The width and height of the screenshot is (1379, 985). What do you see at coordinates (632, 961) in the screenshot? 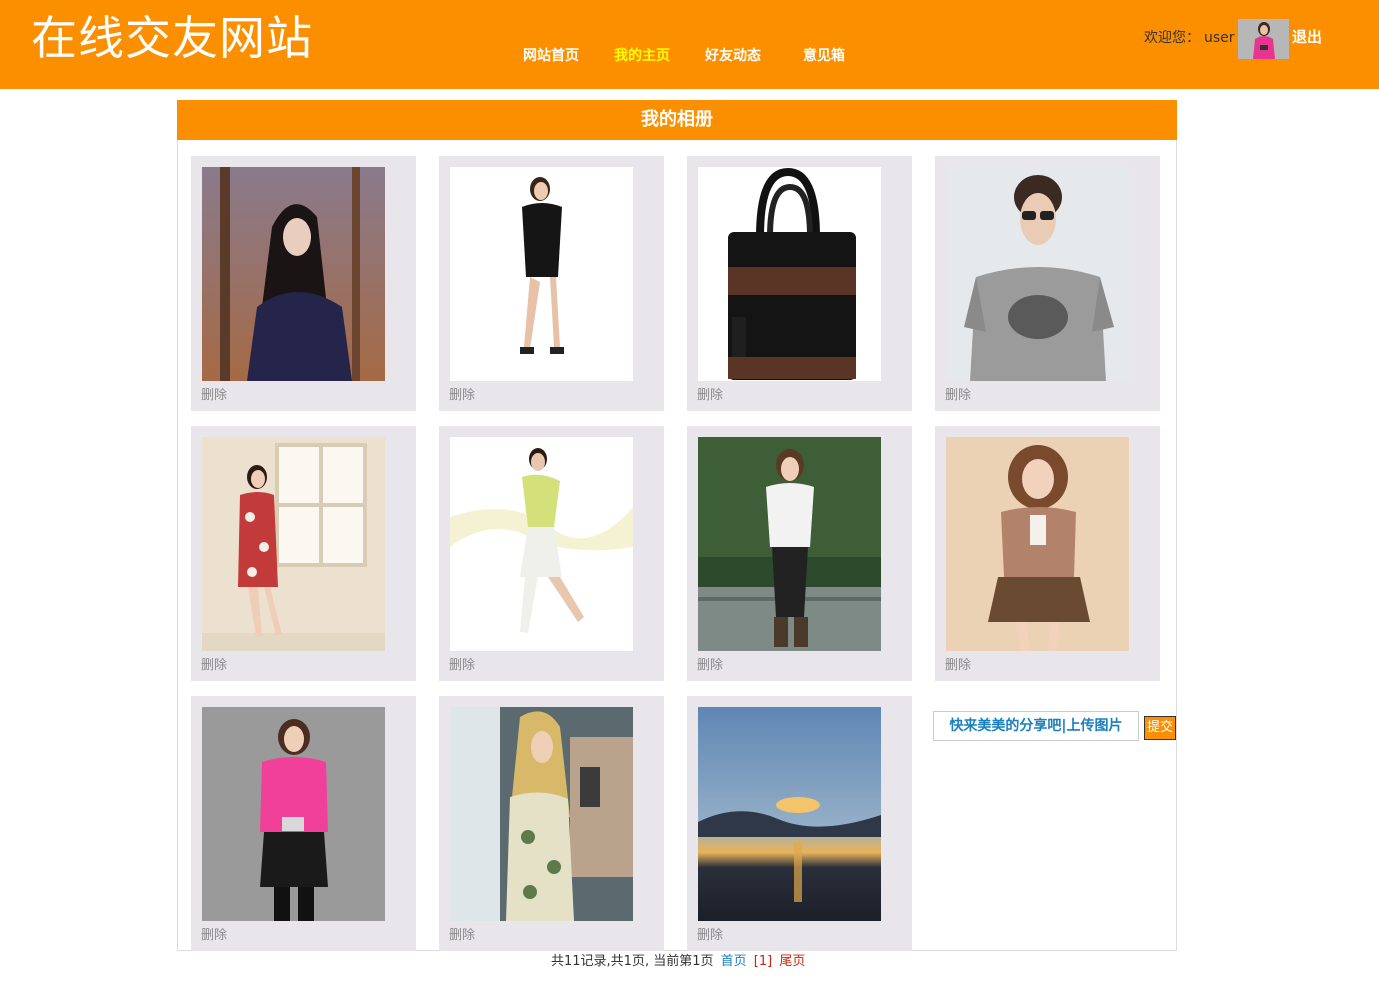
I see `pagination-summary: 共11记录,共1页, 当前第1页` at bounding box center [632, 961].